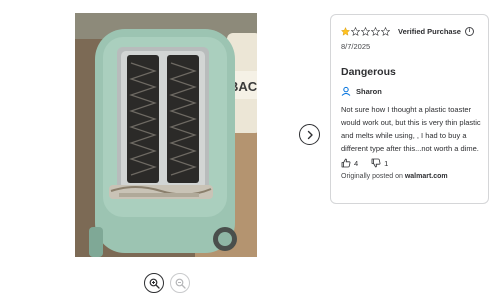  Describe the element at coordinates (469, 31) in the screenshot. I see `info-icon: i` at that location.